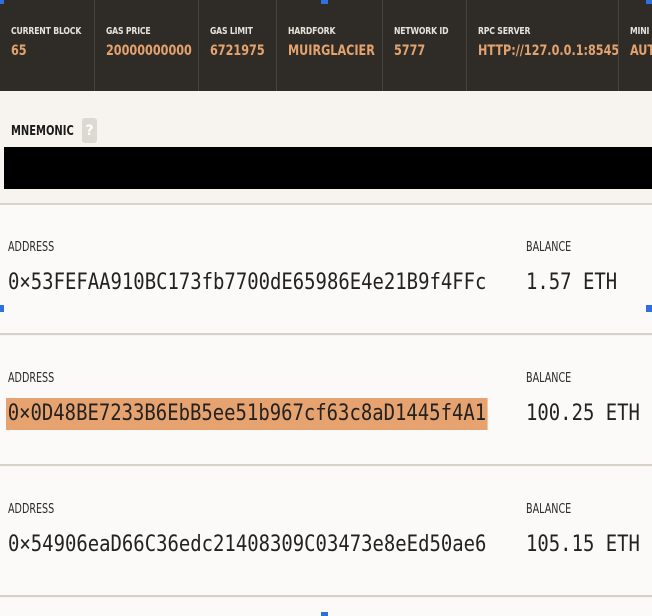 Image resolution: width=652 pixels, height=616 pixels. Describe the element at coordinates (640, 31) in the screenshot. I see `status-label: MINI` at that location.